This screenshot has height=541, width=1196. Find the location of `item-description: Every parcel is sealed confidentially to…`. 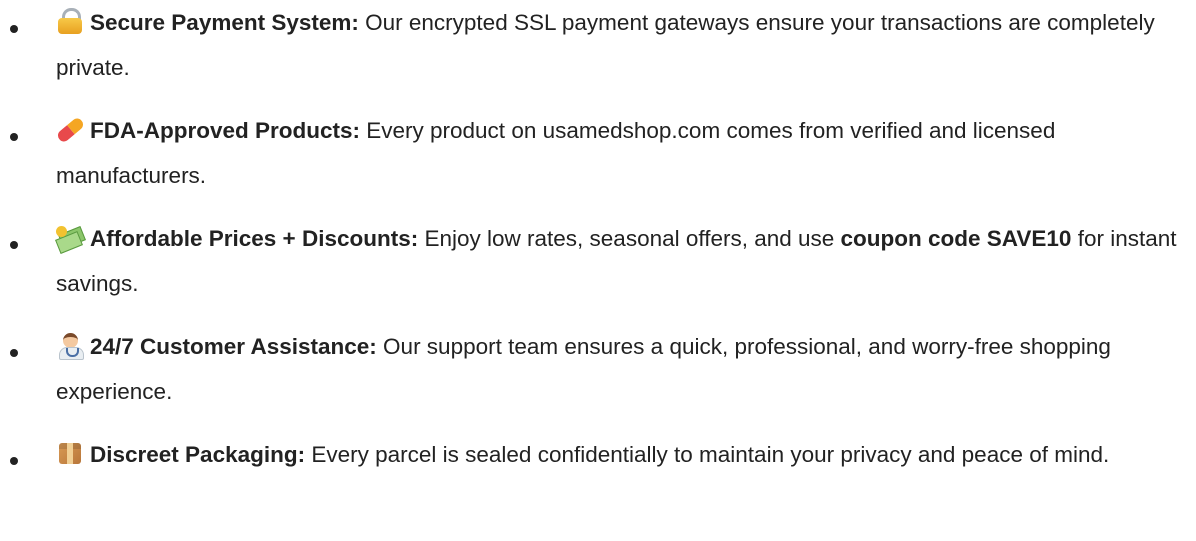

item-description: Every parcel is sealed confidentially to… is located at coordinates (707, 454).